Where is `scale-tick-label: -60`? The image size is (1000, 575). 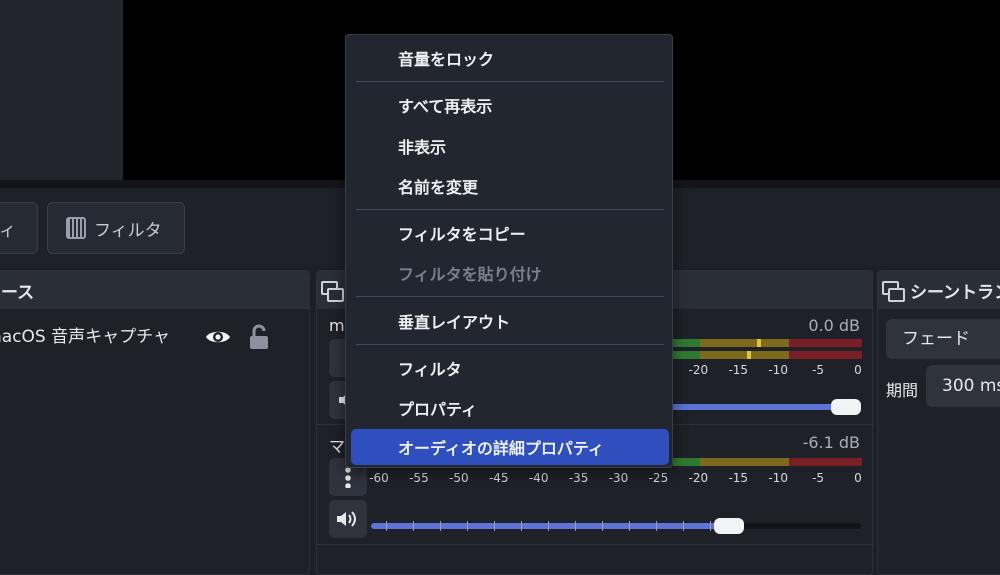
scale-tick-label: -60 is located at coordinates (379, 478).